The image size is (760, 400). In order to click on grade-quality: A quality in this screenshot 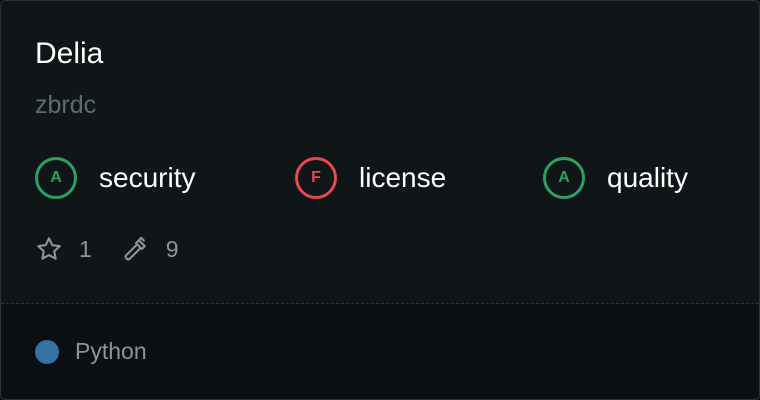, I will do `click(615, 178)`.